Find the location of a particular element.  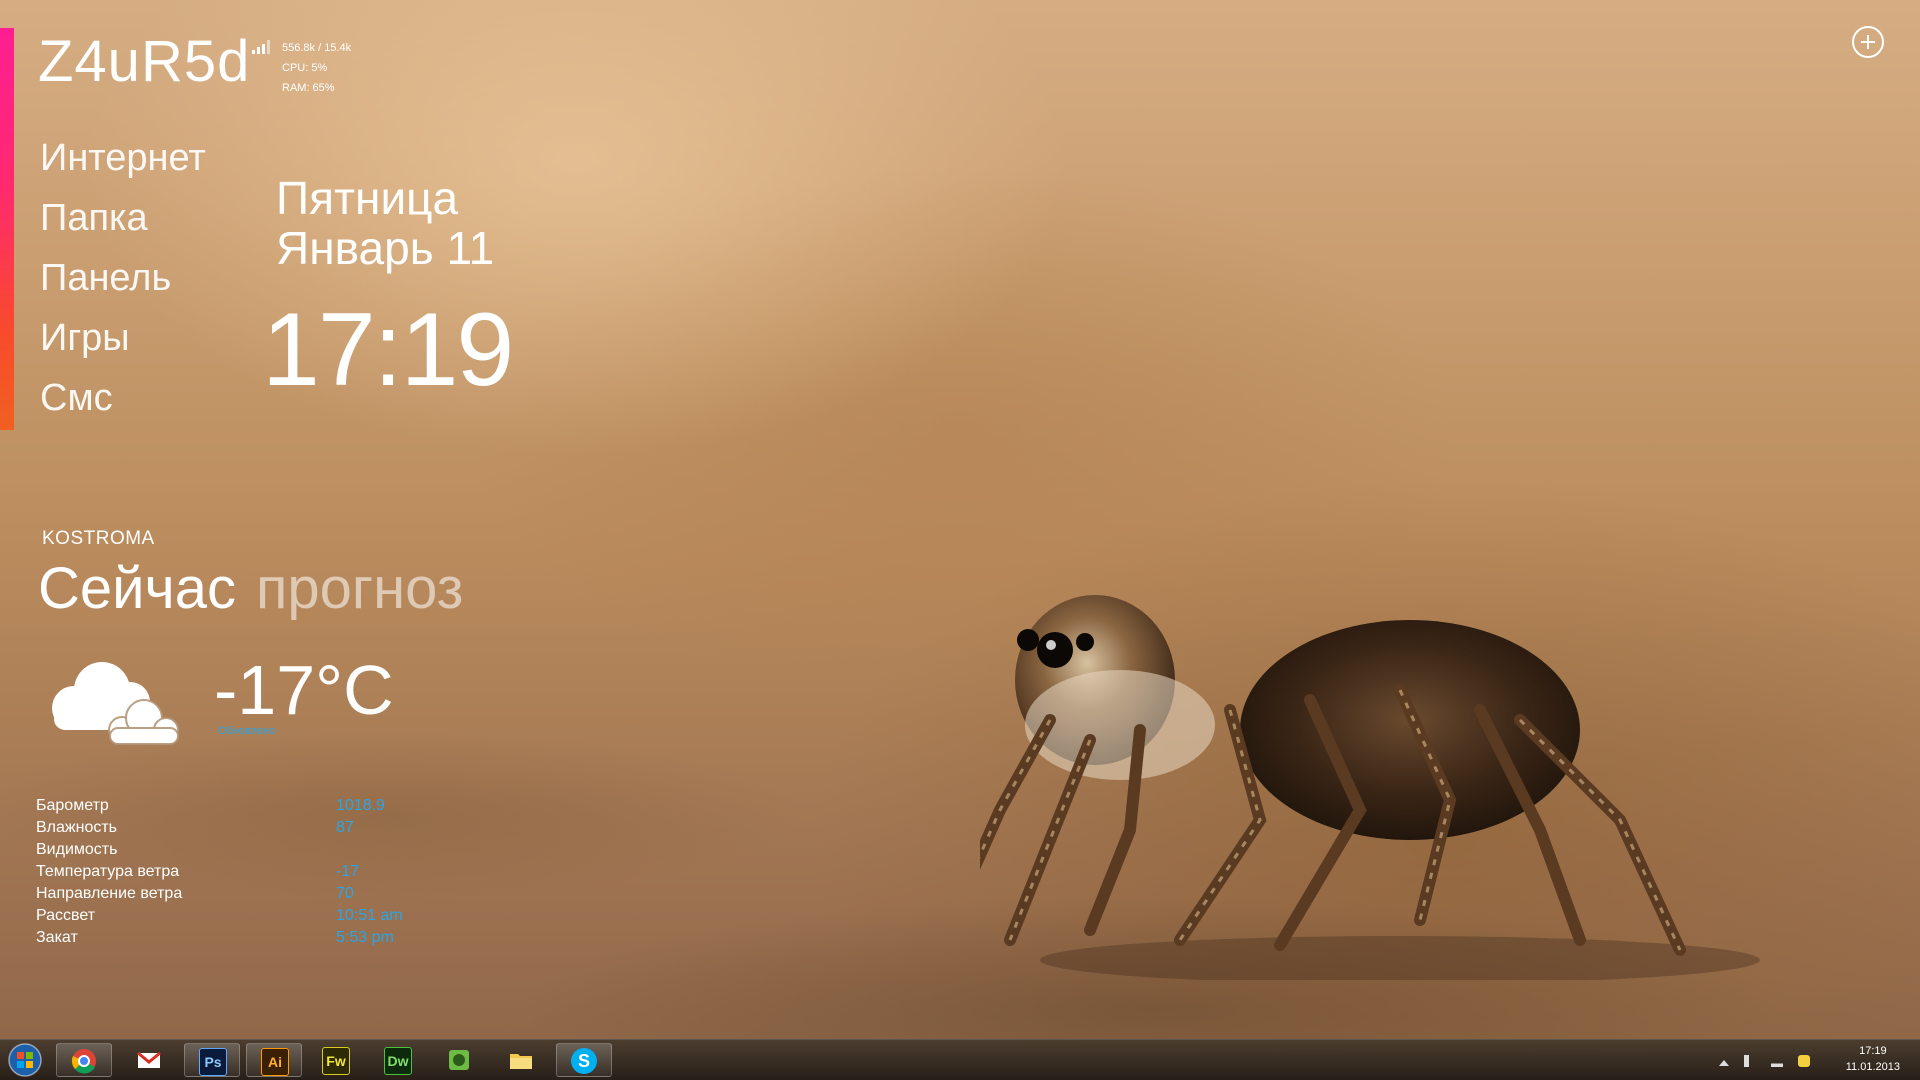

launcher-menu: Интернет Папка Панель Игры Смс is located at coordinates (123, 280).